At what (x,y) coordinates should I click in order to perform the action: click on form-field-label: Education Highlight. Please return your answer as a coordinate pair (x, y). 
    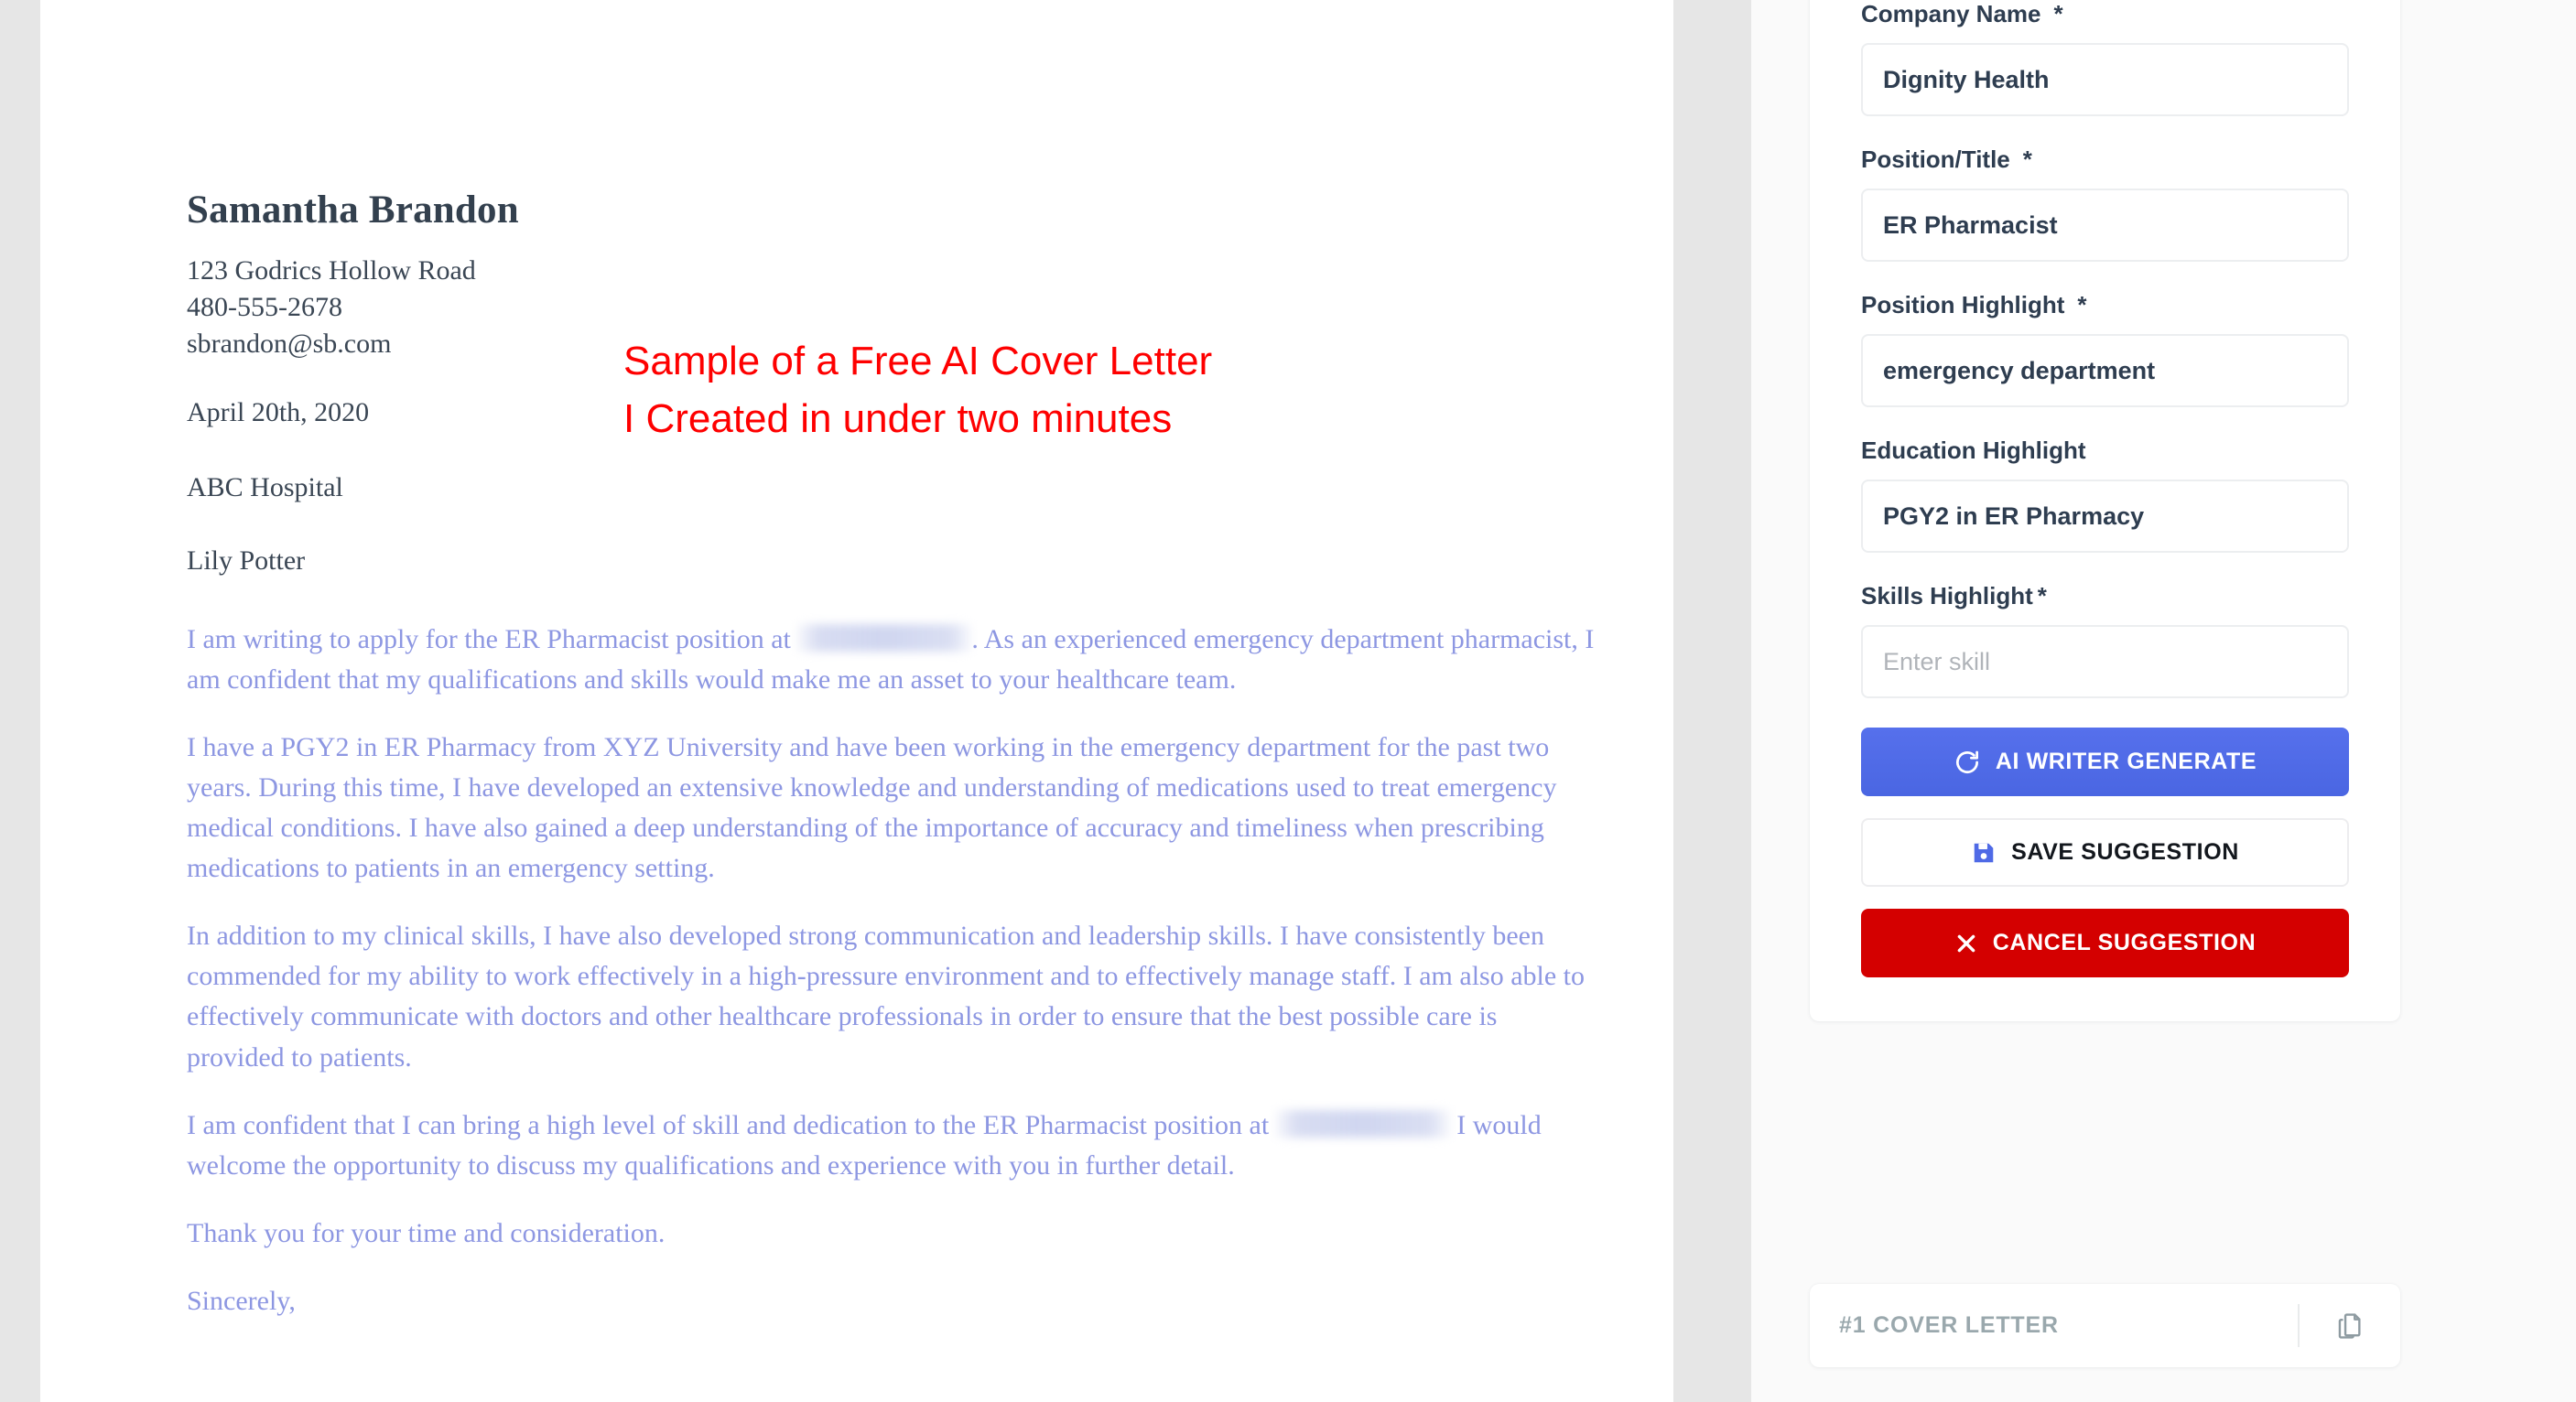
    Looking at the image, I should click on (2105, 451).